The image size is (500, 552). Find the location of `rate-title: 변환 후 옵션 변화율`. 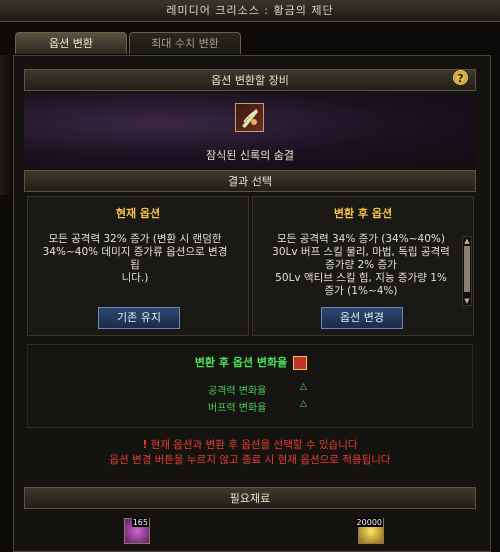

rate-title: 변환 후 옵션 변화율 is located at coordinates (251, 362).